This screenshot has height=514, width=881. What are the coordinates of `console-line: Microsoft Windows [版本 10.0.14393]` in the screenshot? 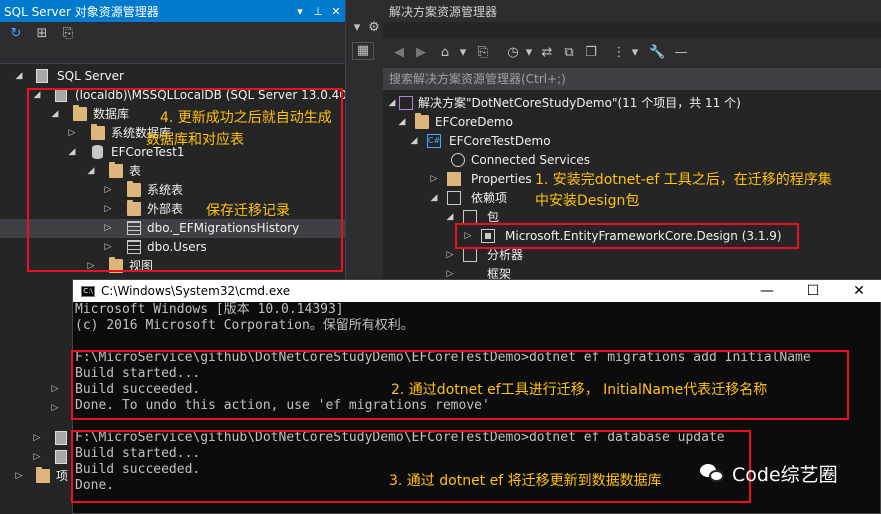 It's located at (209, 309).